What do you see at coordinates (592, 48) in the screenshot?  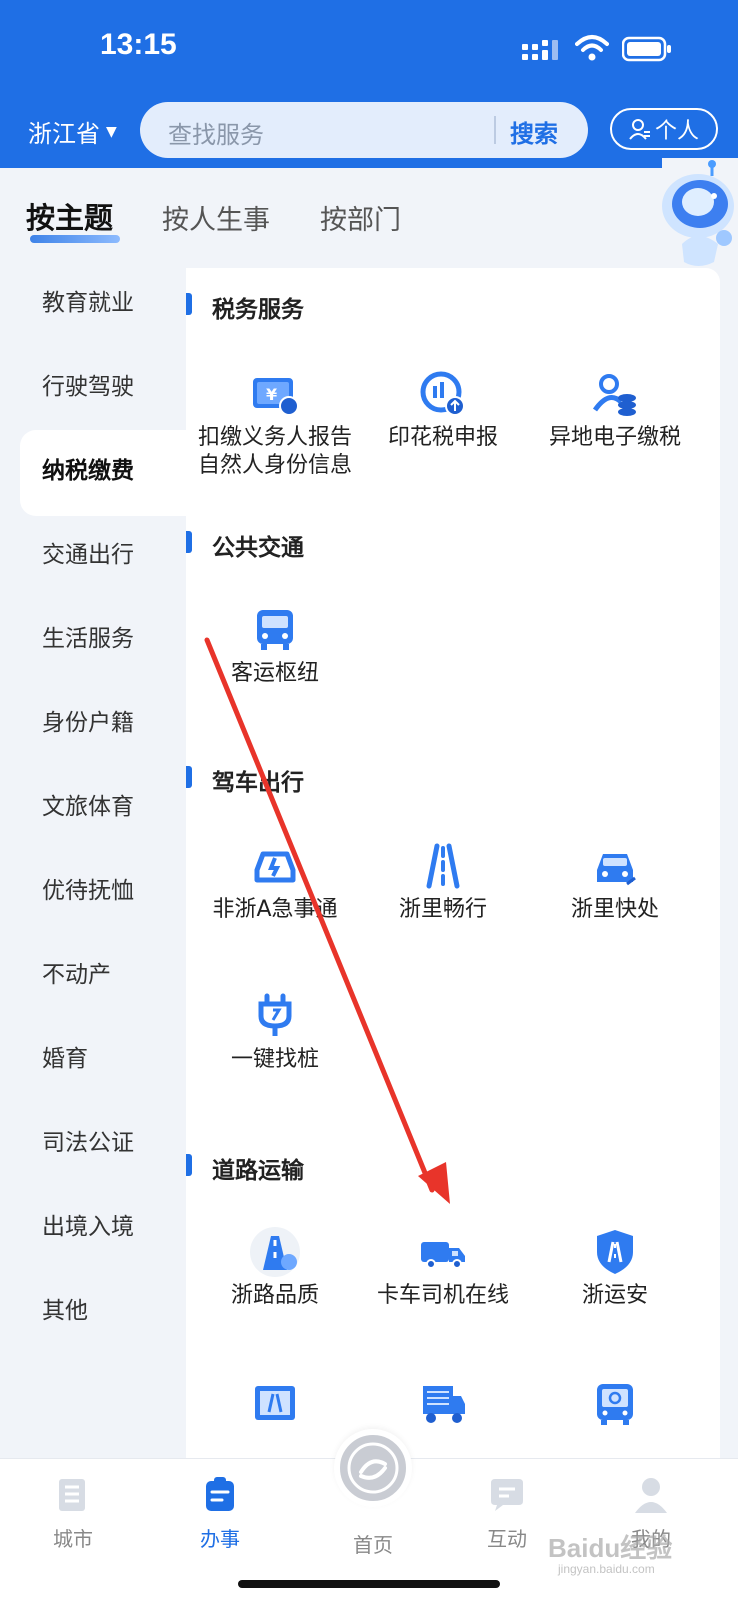 I see `wifi-icon` at bounding box center [592, 48].